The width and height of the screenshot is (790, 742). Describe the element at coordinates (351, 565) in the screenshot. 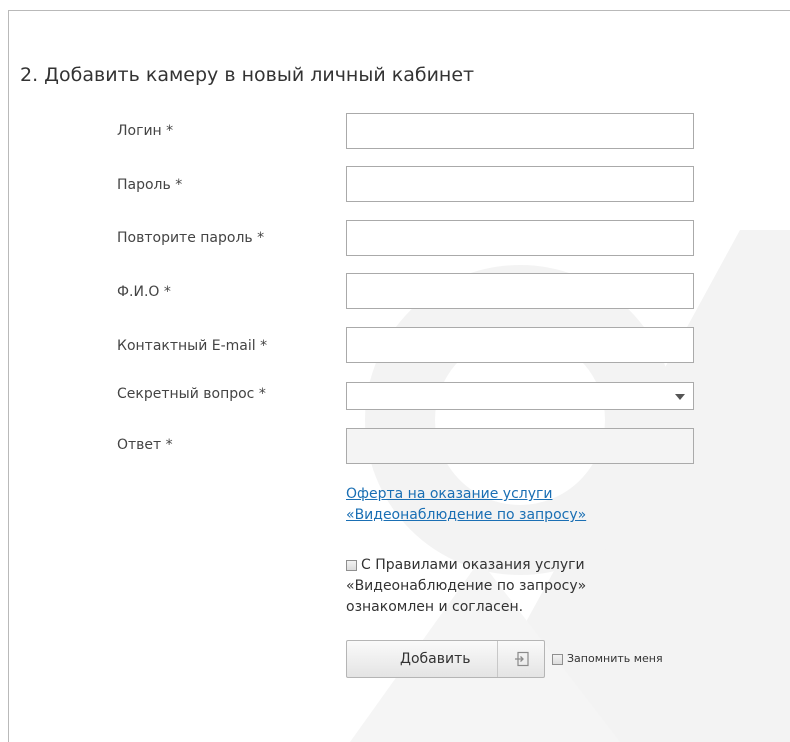

I see `agreement-checkbox` at that location.